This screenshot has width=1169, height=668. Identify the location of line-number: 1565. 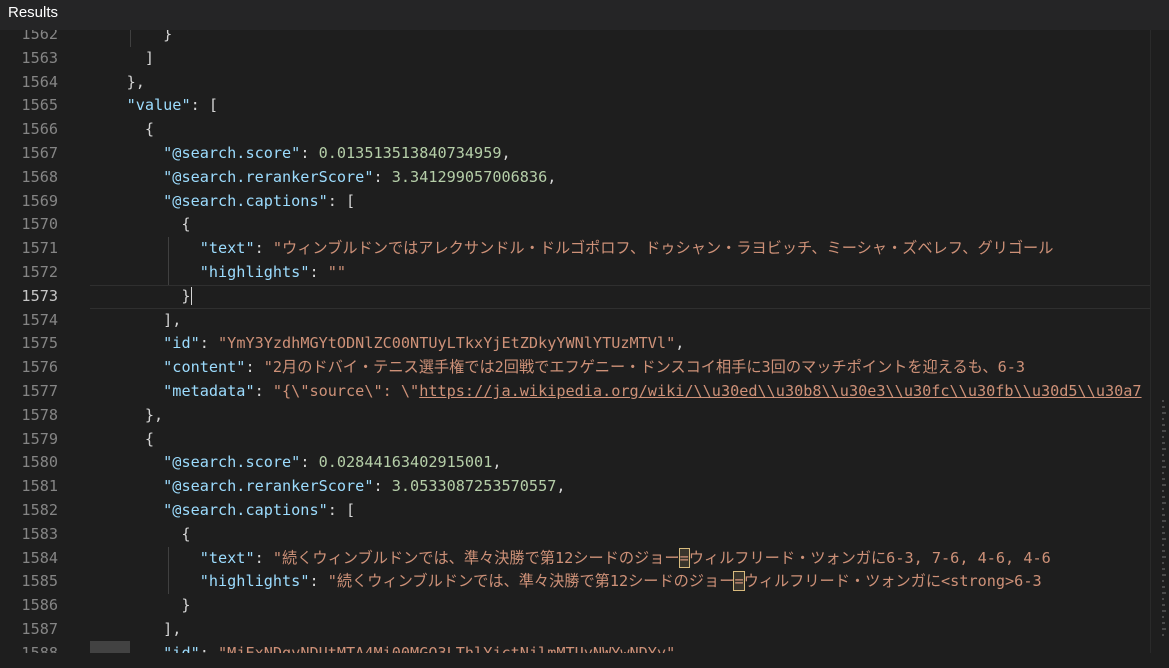
(39, 105).